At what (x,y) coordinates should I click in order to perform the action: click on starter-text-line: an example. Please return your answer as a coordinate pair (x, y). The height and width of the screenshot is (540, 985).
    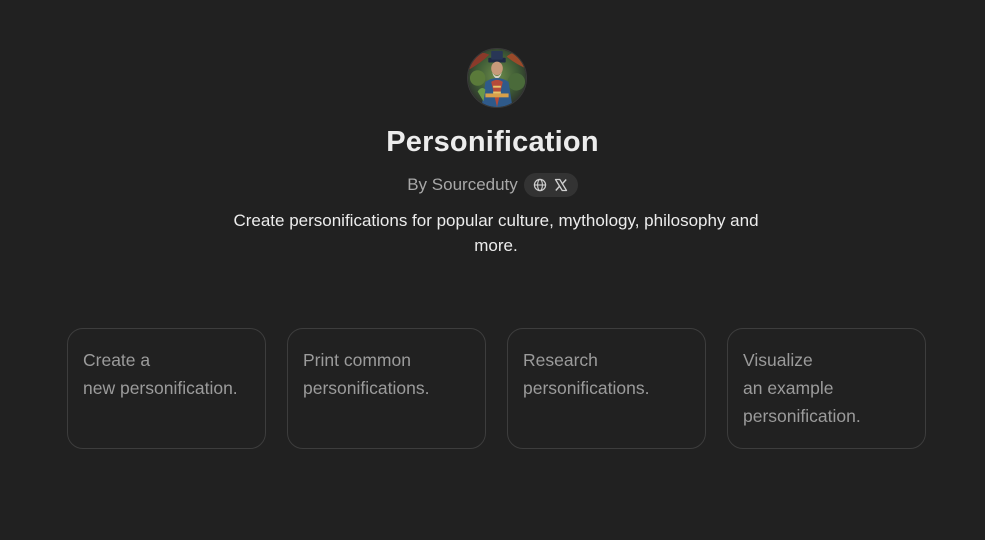
    Looking at the image, I should click on (788, 388).